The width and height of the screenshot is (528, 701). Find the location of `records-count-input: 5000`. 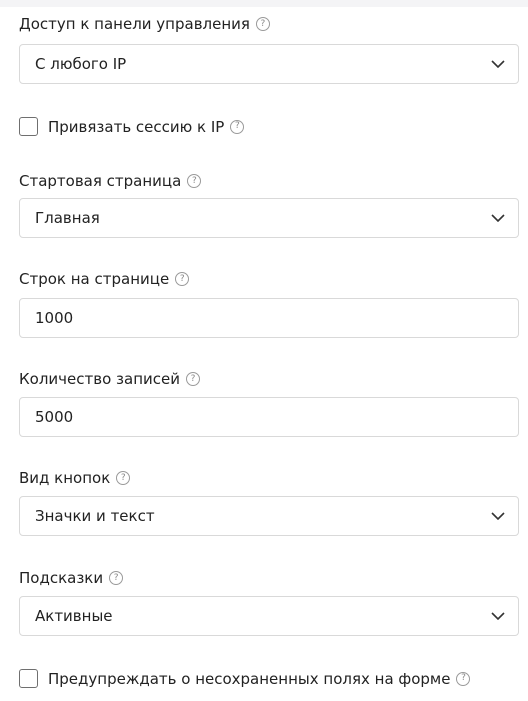

records-count-input: 5000 is located at coordinates (269, 417).